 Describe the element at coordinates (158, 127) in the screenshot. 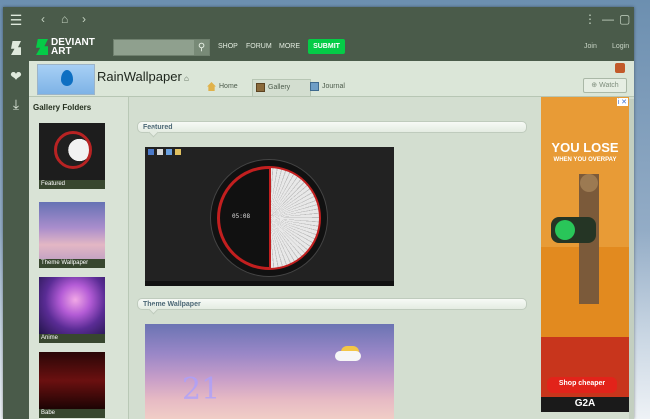

I see `section-featured-title: Featured` at that location.